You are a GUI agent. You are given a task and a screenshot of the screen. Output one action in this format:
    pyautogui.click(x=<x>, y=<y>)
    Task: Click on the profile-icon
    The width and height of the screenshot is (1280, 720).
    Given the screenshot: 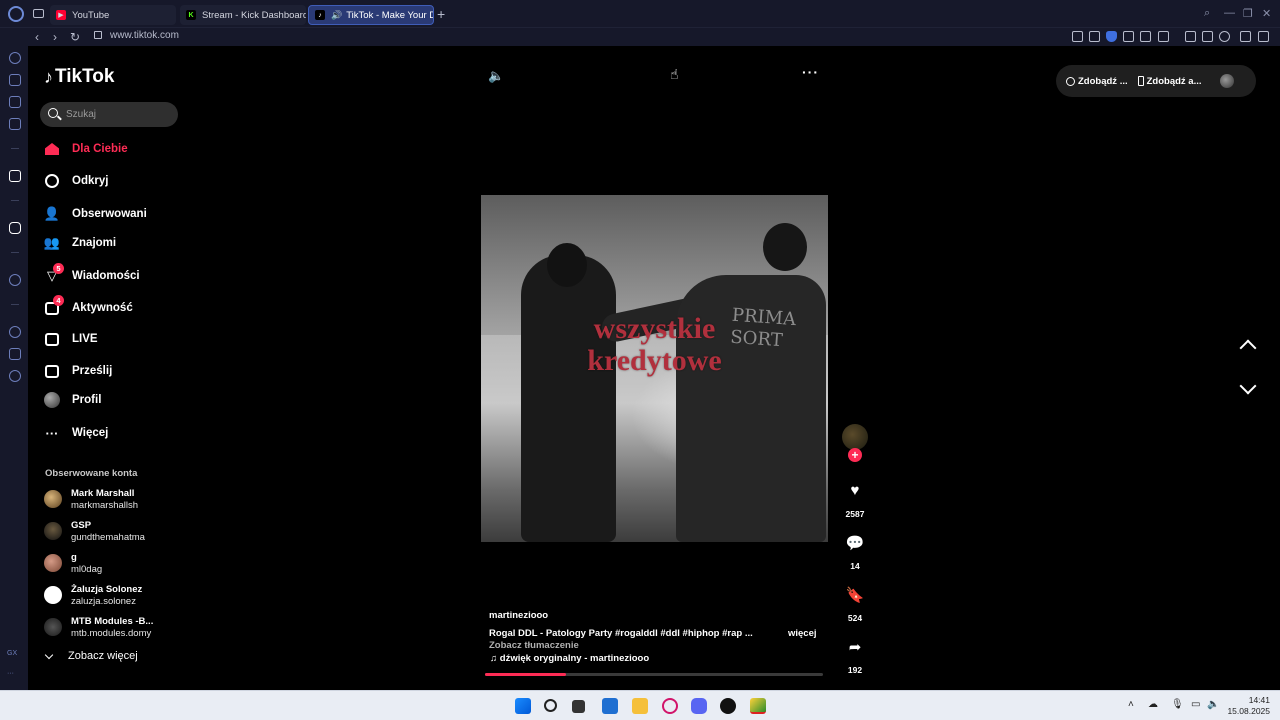 What is the action you would take?
    pyautogui.click(x=1224, y=36)
    